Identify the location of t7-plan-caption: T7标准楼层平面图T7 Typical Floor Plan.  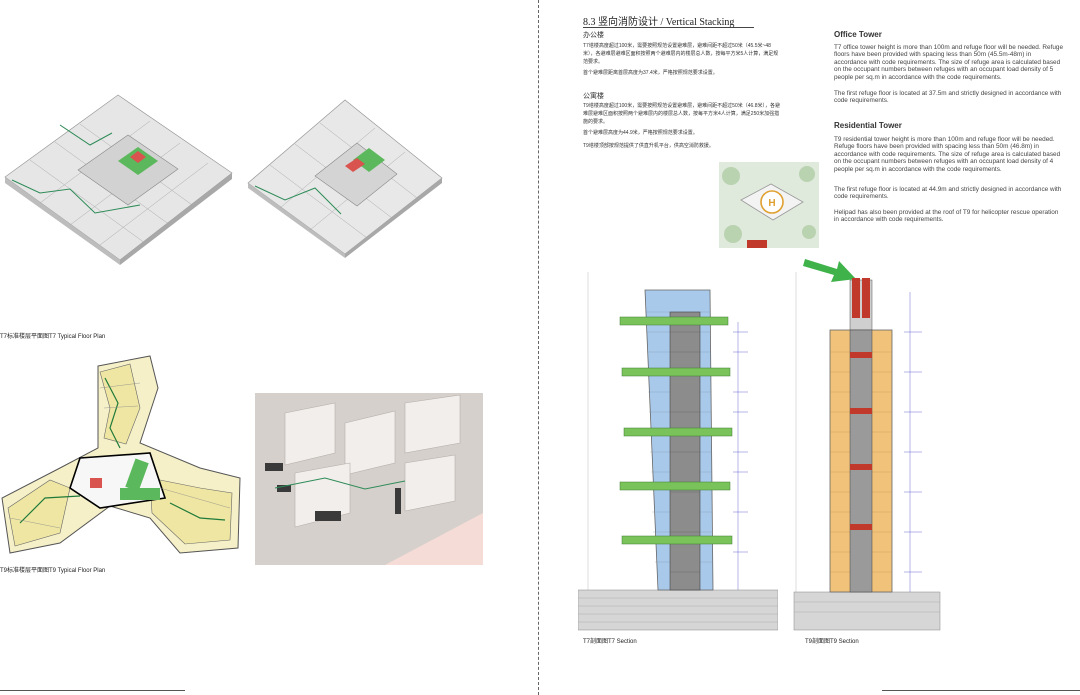
(53, 337).